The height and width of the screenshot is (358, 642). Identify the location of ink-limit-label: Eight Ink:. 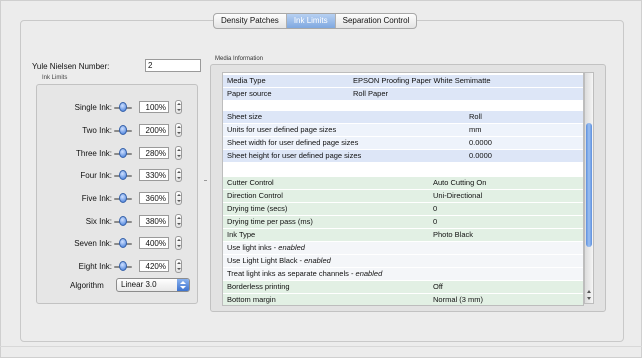
(95, 266).